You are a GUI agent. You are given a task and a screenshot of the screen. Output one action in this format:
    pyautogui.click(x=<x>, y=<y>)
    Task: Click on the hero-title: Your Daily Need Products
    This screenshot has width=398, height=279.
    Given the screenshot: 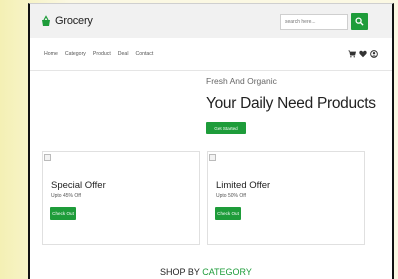 What is the action you would take?
    pyautogui.click(x=291, y=103)
    